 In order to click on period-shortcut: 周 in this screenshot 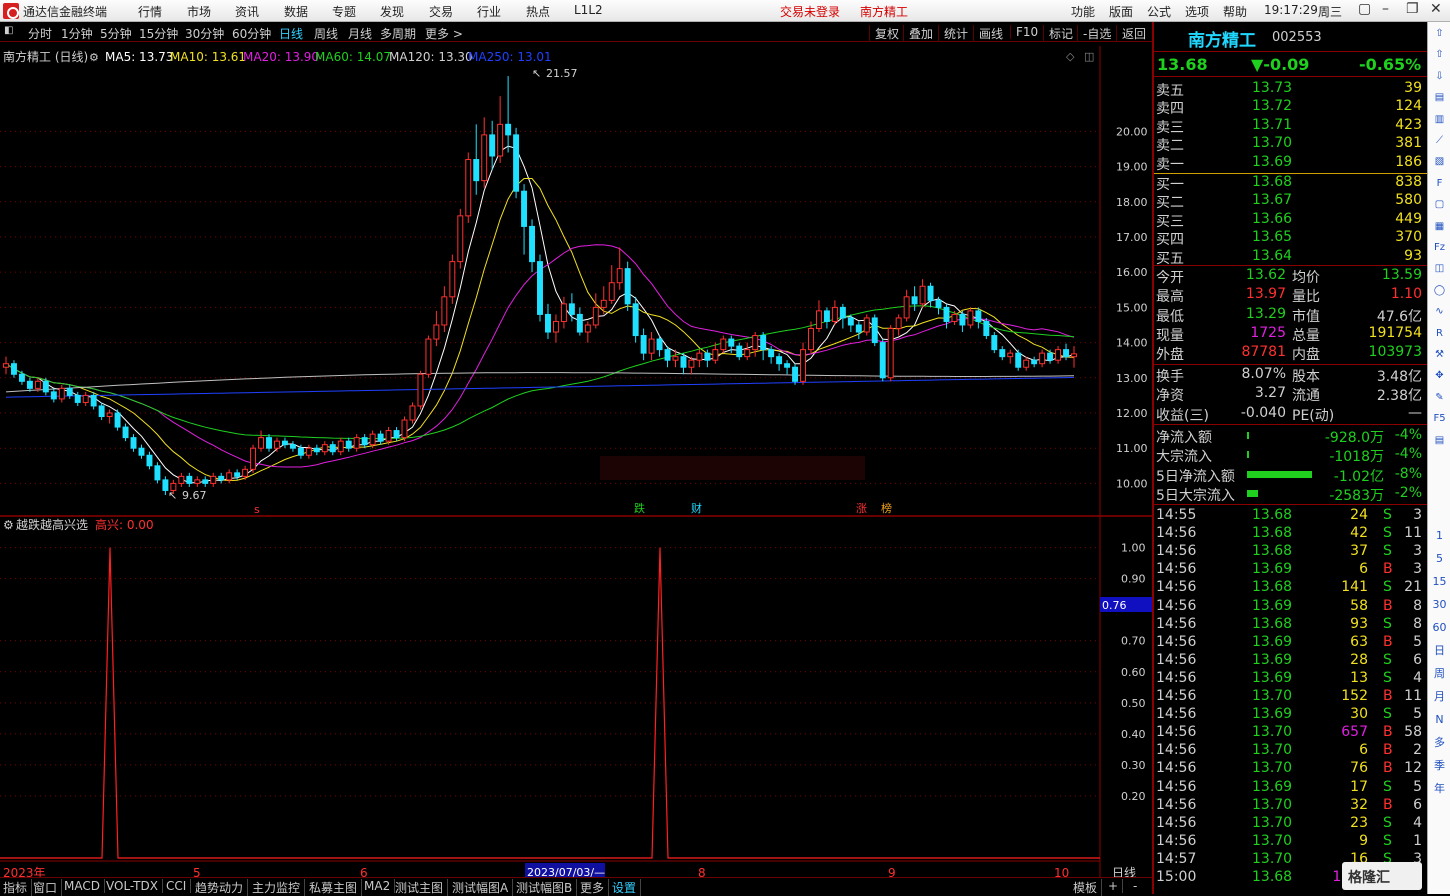, I will do `click(1439, 673)`.